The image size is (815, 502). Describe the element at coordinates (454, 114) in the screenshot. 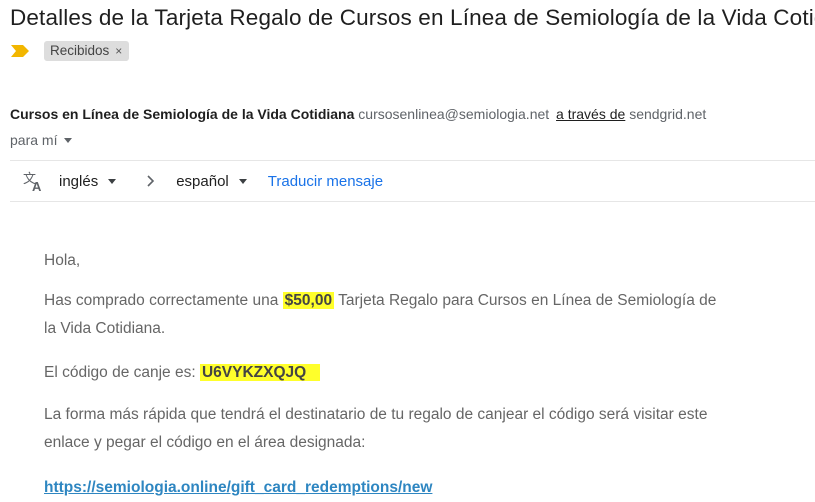

I see `sender-email: cursosenlinea@semiologia.net` at that location.